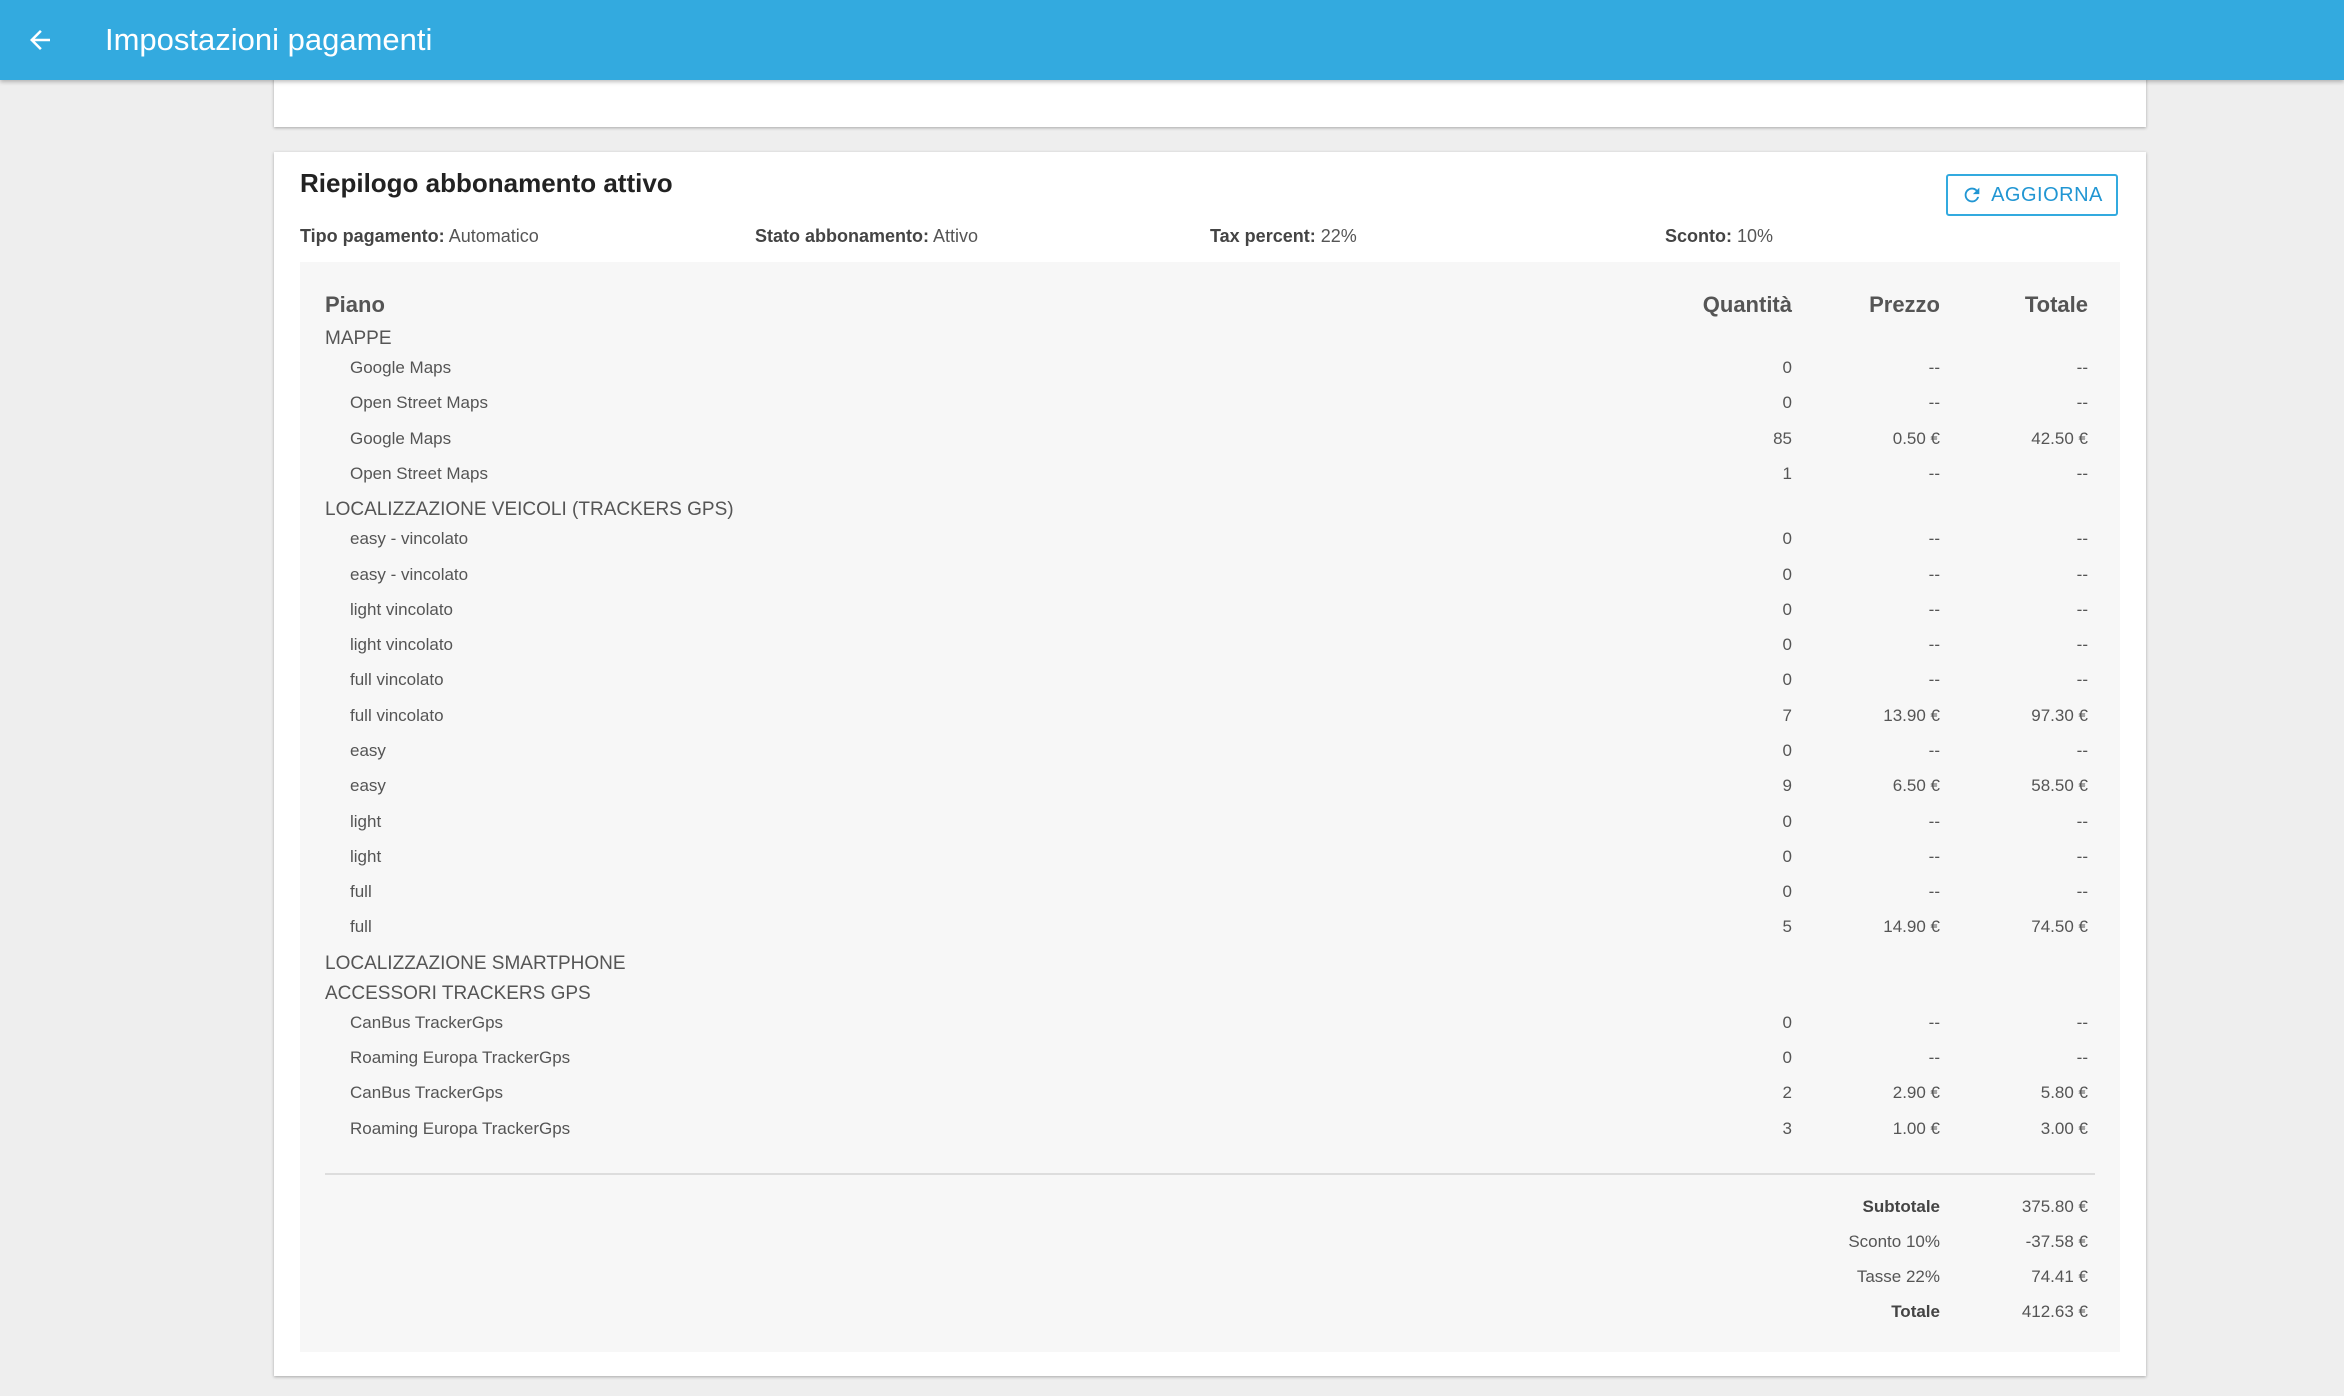 This screenshot has width=2344, height=1396. I want to click on summary-divider, so click(1210, 1174).